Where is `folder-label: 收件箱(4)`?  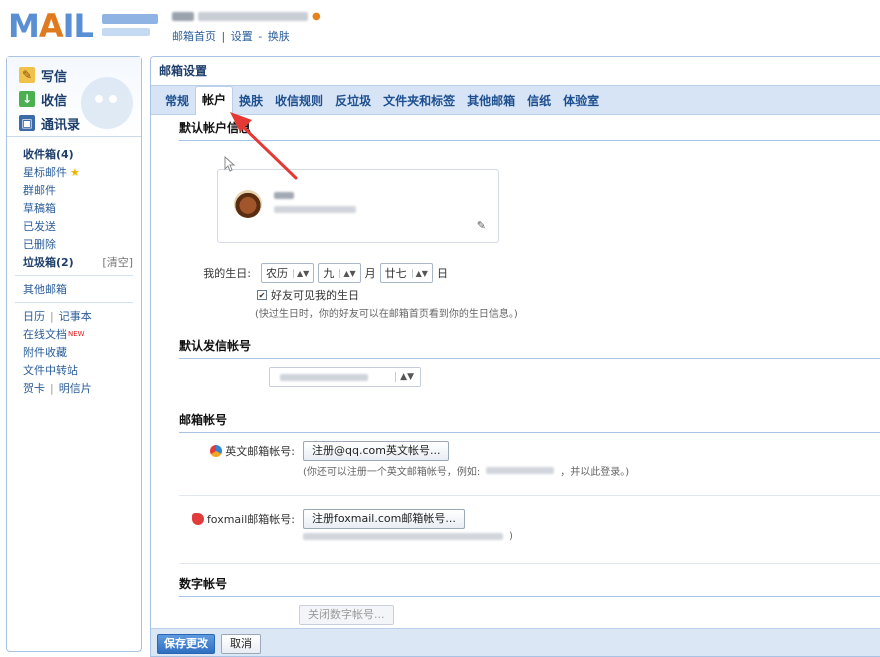 folder-label: 收件箱(4) is located at coordinates (48, 154).